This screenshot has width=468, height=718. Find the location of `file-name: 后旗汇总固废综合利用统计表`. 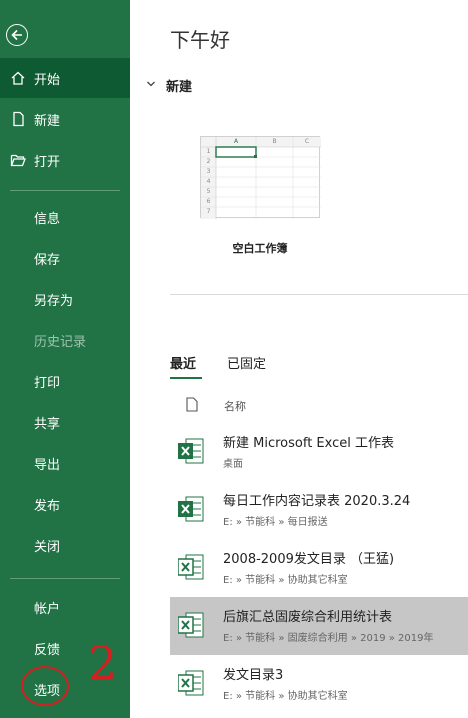

file-name: 后旗汇总固废综合利用统计表 is located at coordinates (308, 617).